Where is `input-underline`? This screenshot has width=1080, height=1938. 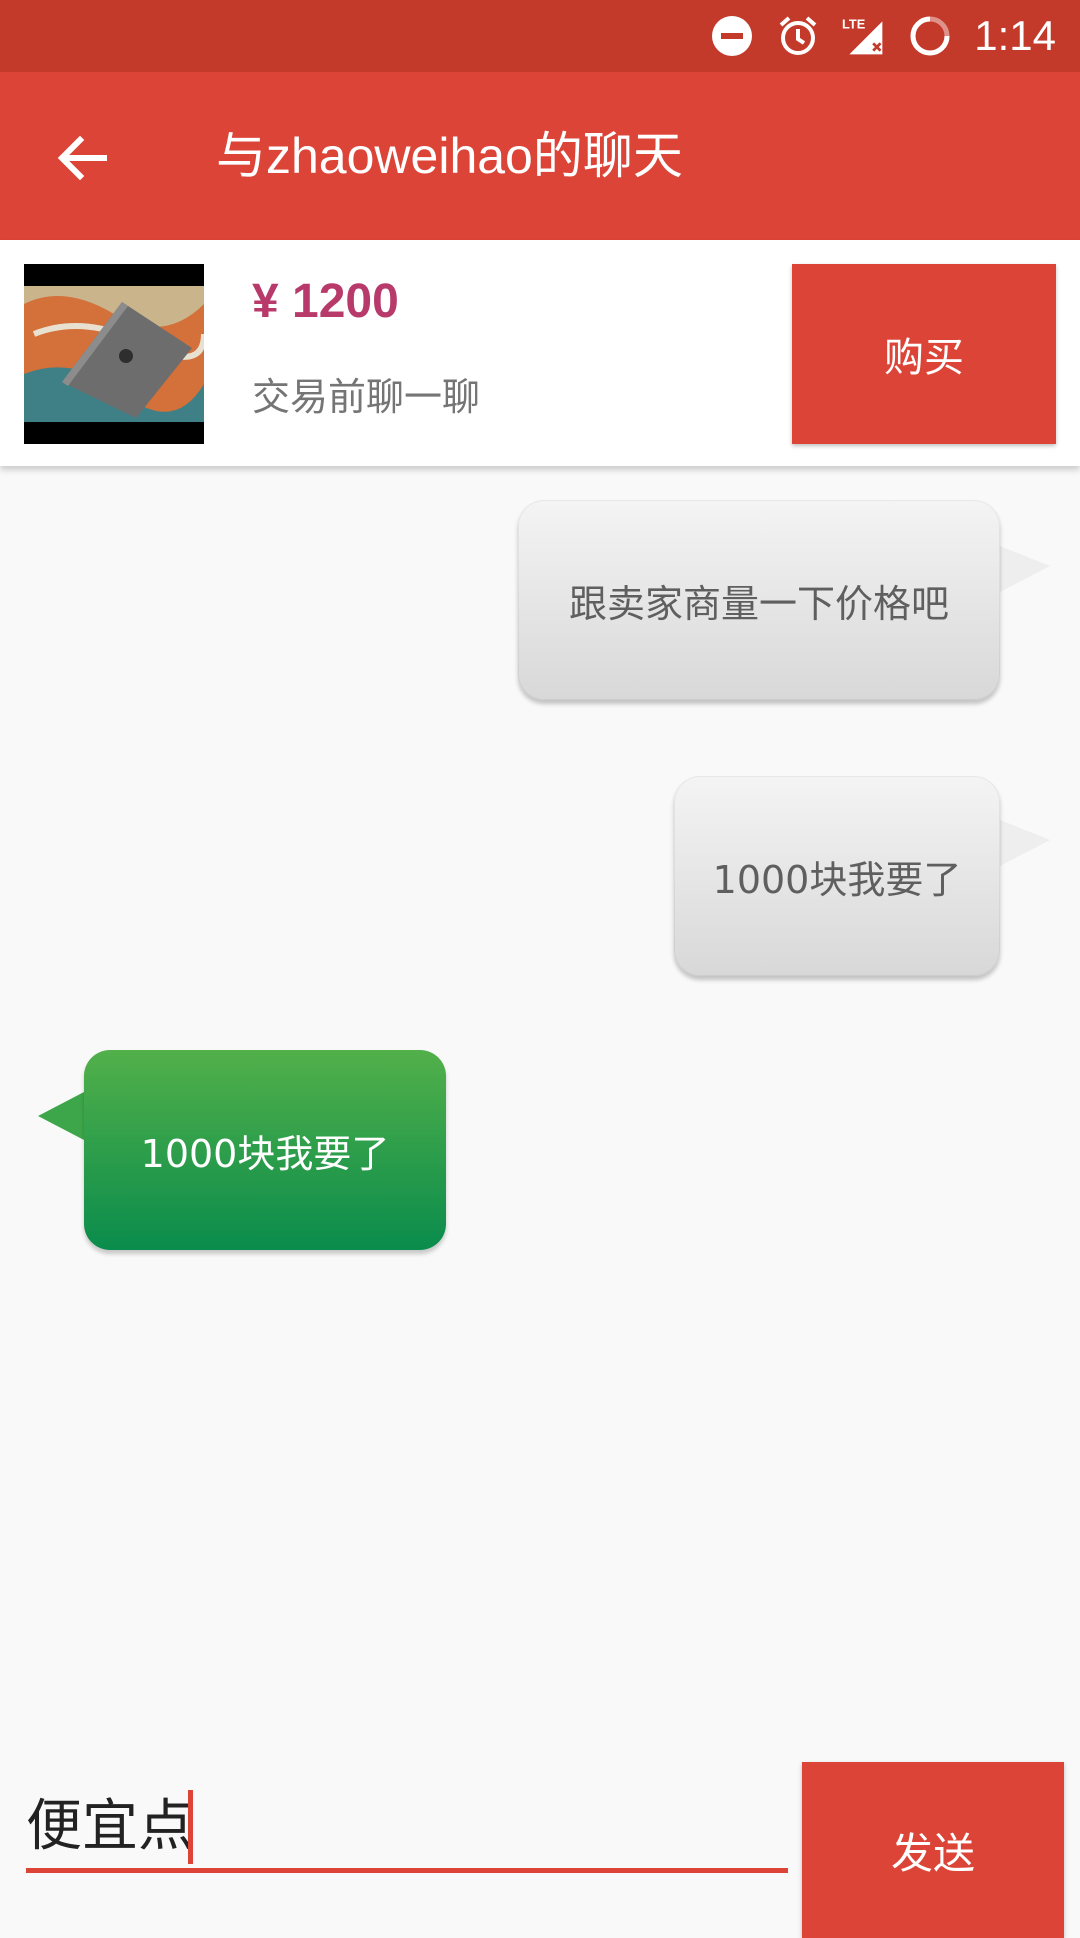
input-underline is located at coordinates (407, 1870).